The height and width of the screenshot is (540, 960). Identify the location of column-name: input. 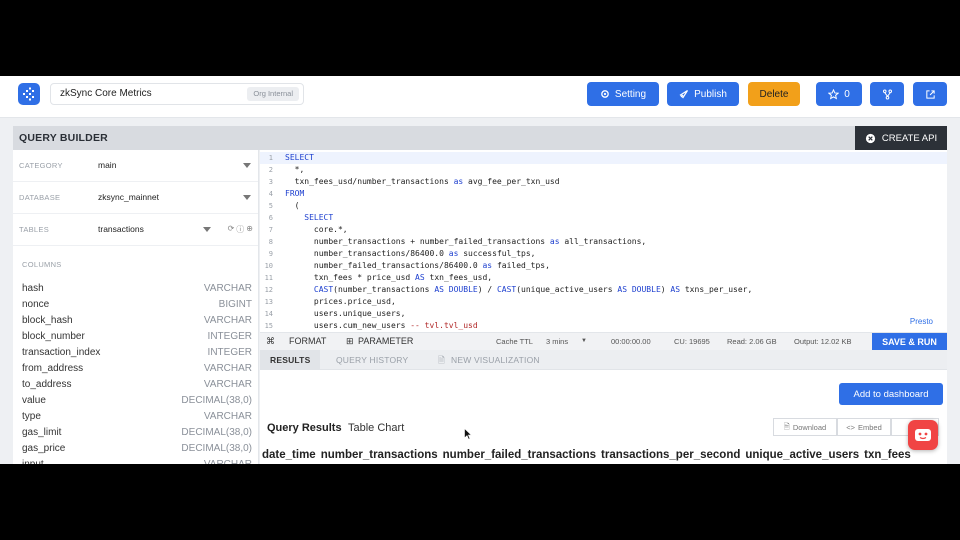
(33, 461).